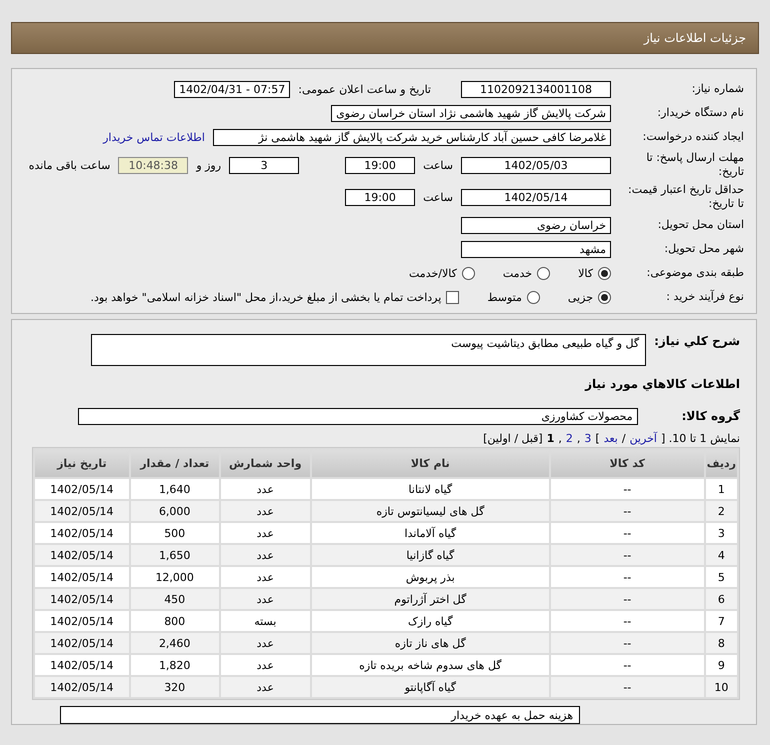  What do you see at coordinates (430, 665) in the screenshot?
I see `table-cell: گل های سدوم شاخه بریده تازه` at bounding box center [430, 665].